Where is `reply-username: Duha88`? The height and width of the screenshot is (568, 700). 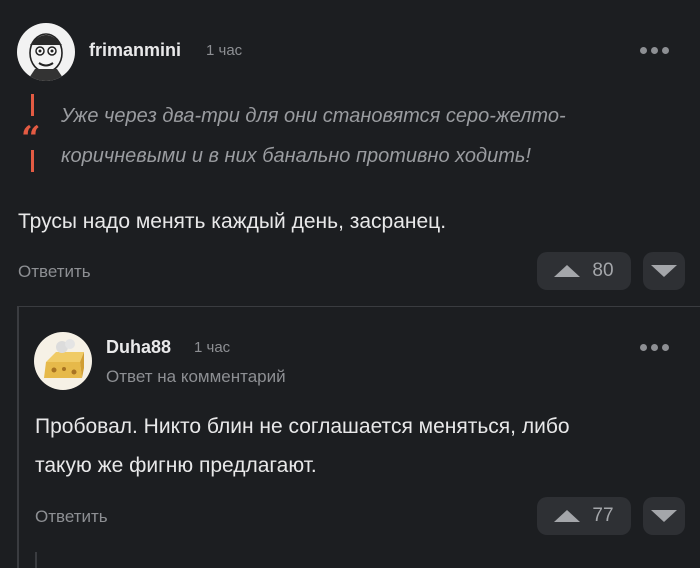 reply-username: Duha88 is located at coordinates (138, 347).